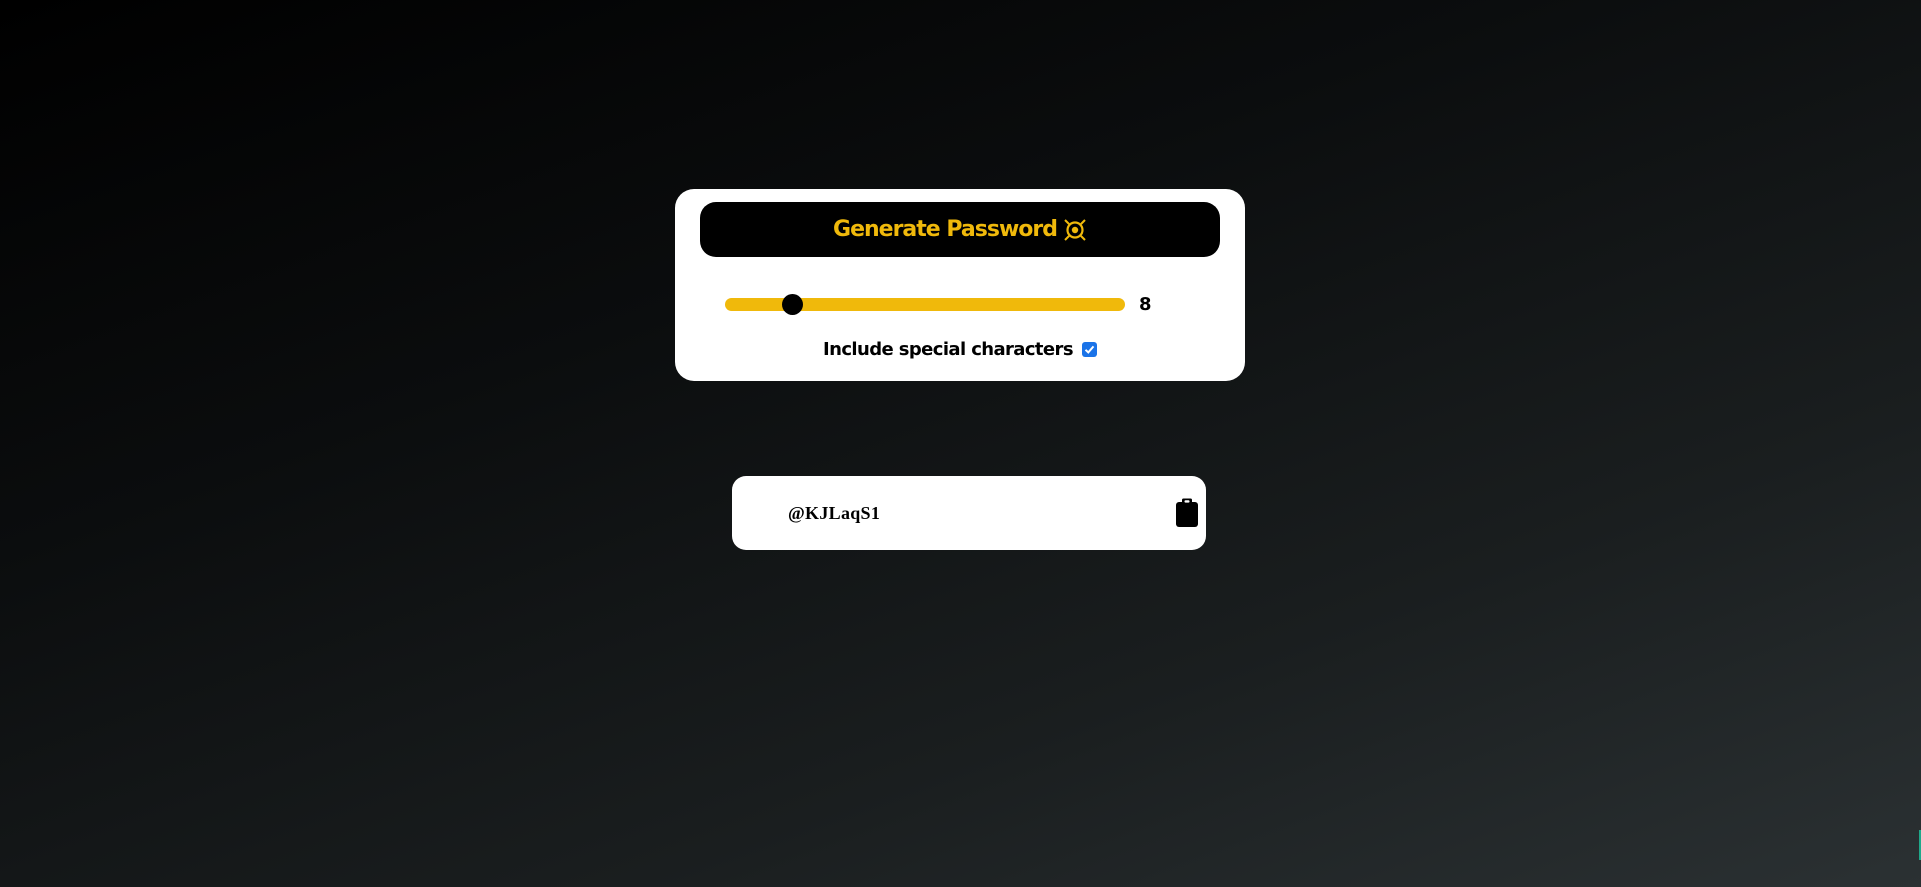 Image resolution: width=1921 pixels, height=887 pixels. What do you see at coordinates (945, 229) in the screenshot?
I see `generate-password-label: Generate Password` at bounding box center [945, 229].